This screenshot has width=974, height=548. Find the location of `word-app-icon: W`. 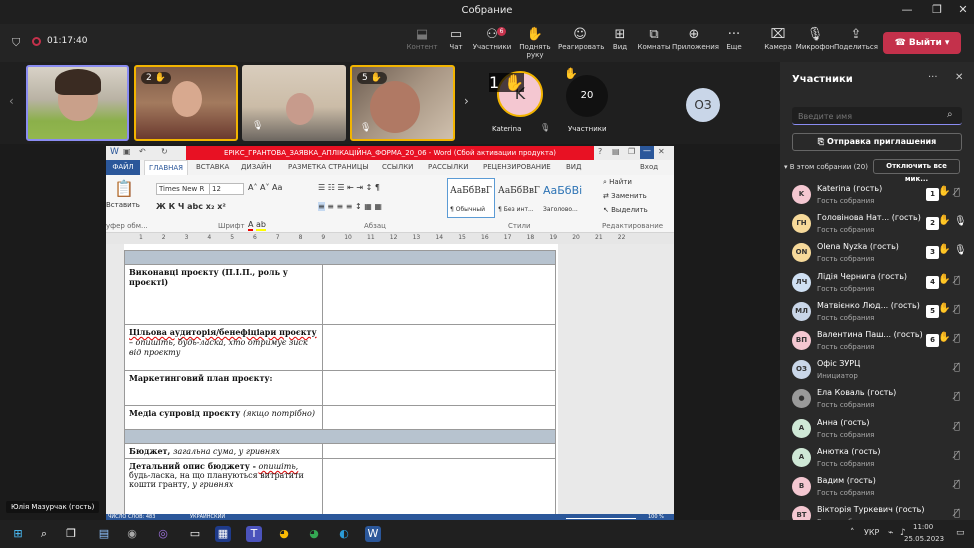

word-app-icon: W is located at coordinates (373, 534).